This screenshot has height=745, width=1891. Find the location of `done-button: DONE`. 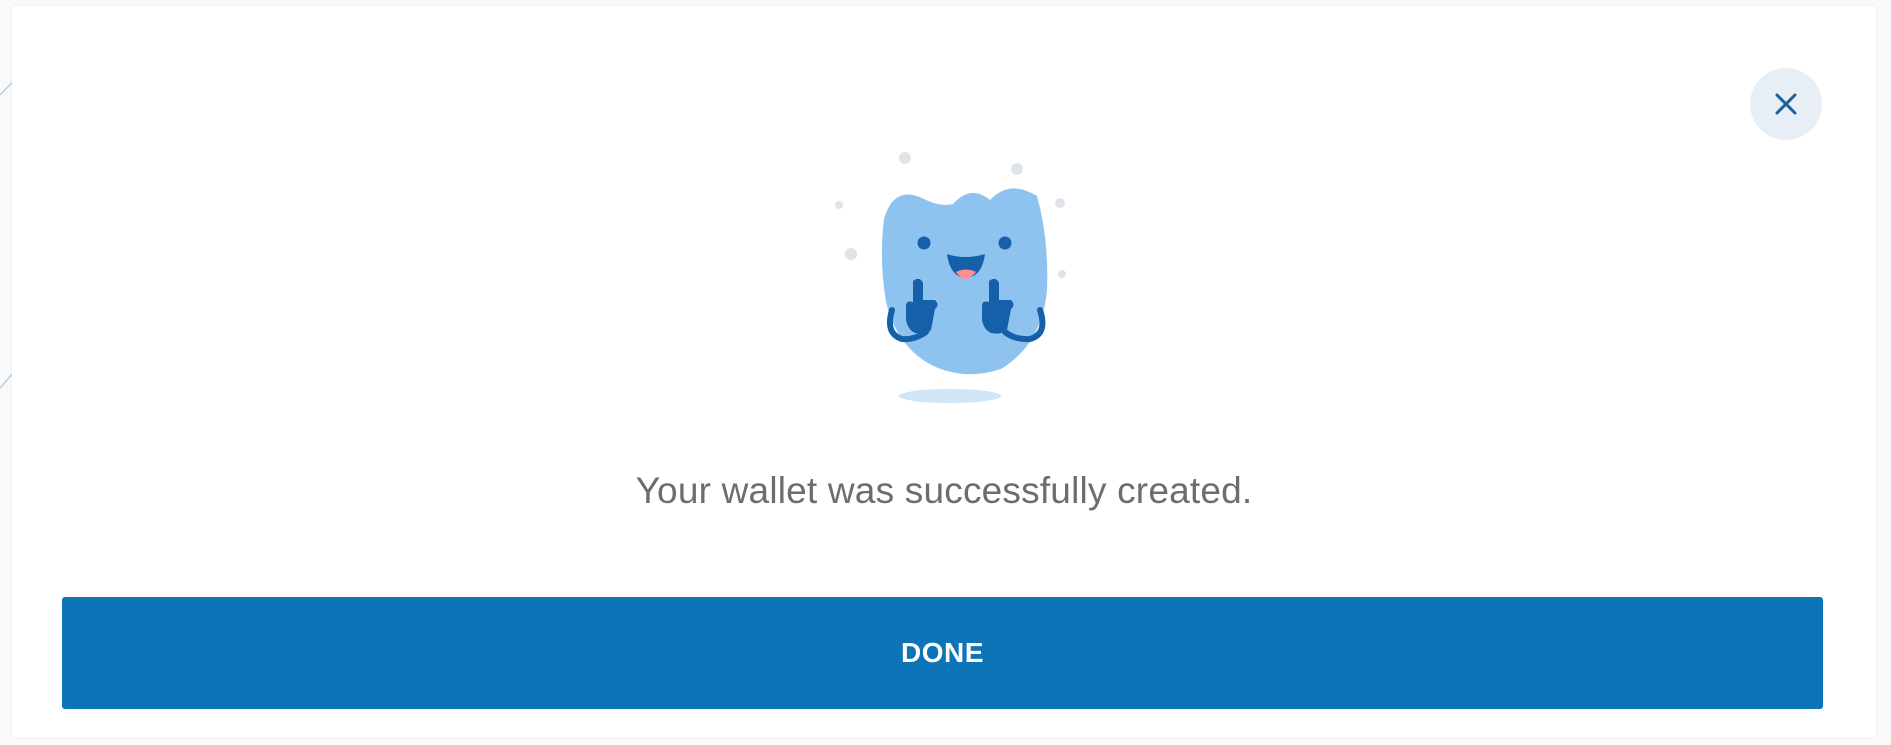

done-button: DONE is located at coordinates (942, 653).